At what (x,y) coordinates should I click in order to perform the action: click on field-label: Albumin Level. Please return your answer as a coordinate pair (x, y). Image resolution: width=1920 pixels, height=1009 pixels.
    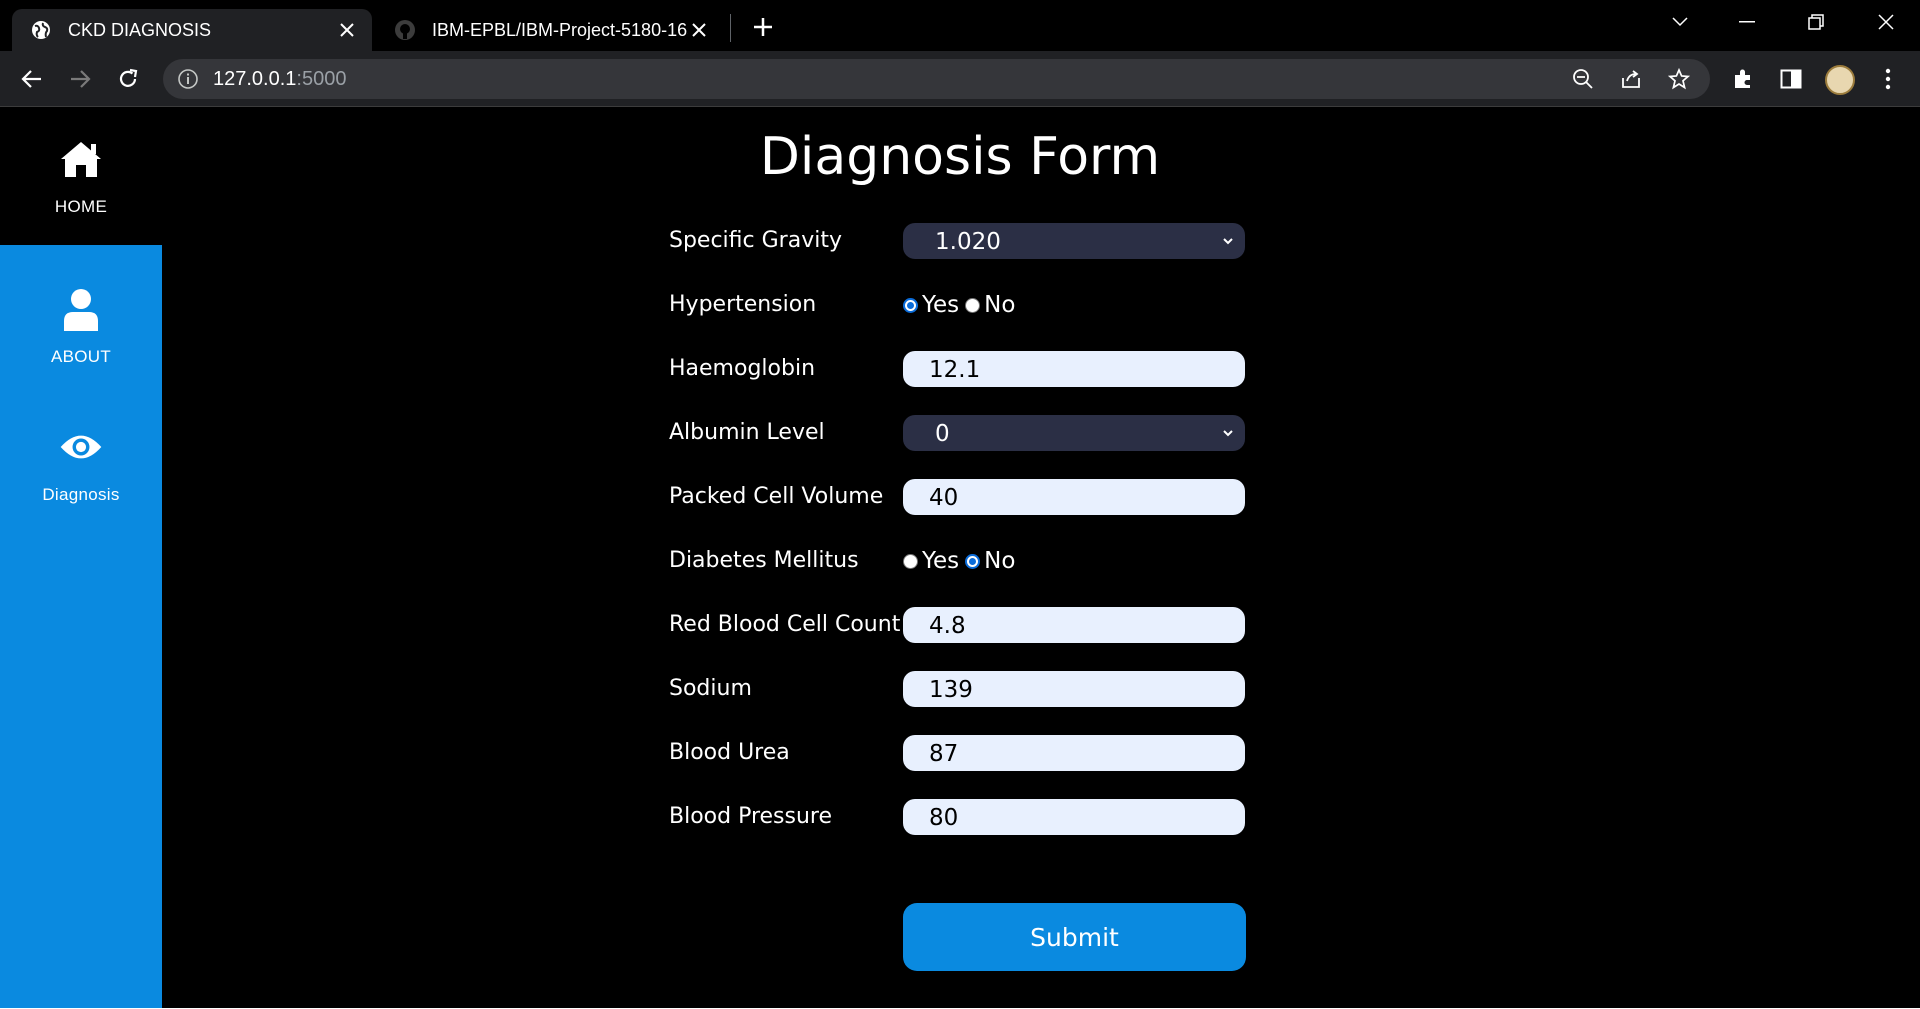
    Looking at the image, I should click on (747, 432).